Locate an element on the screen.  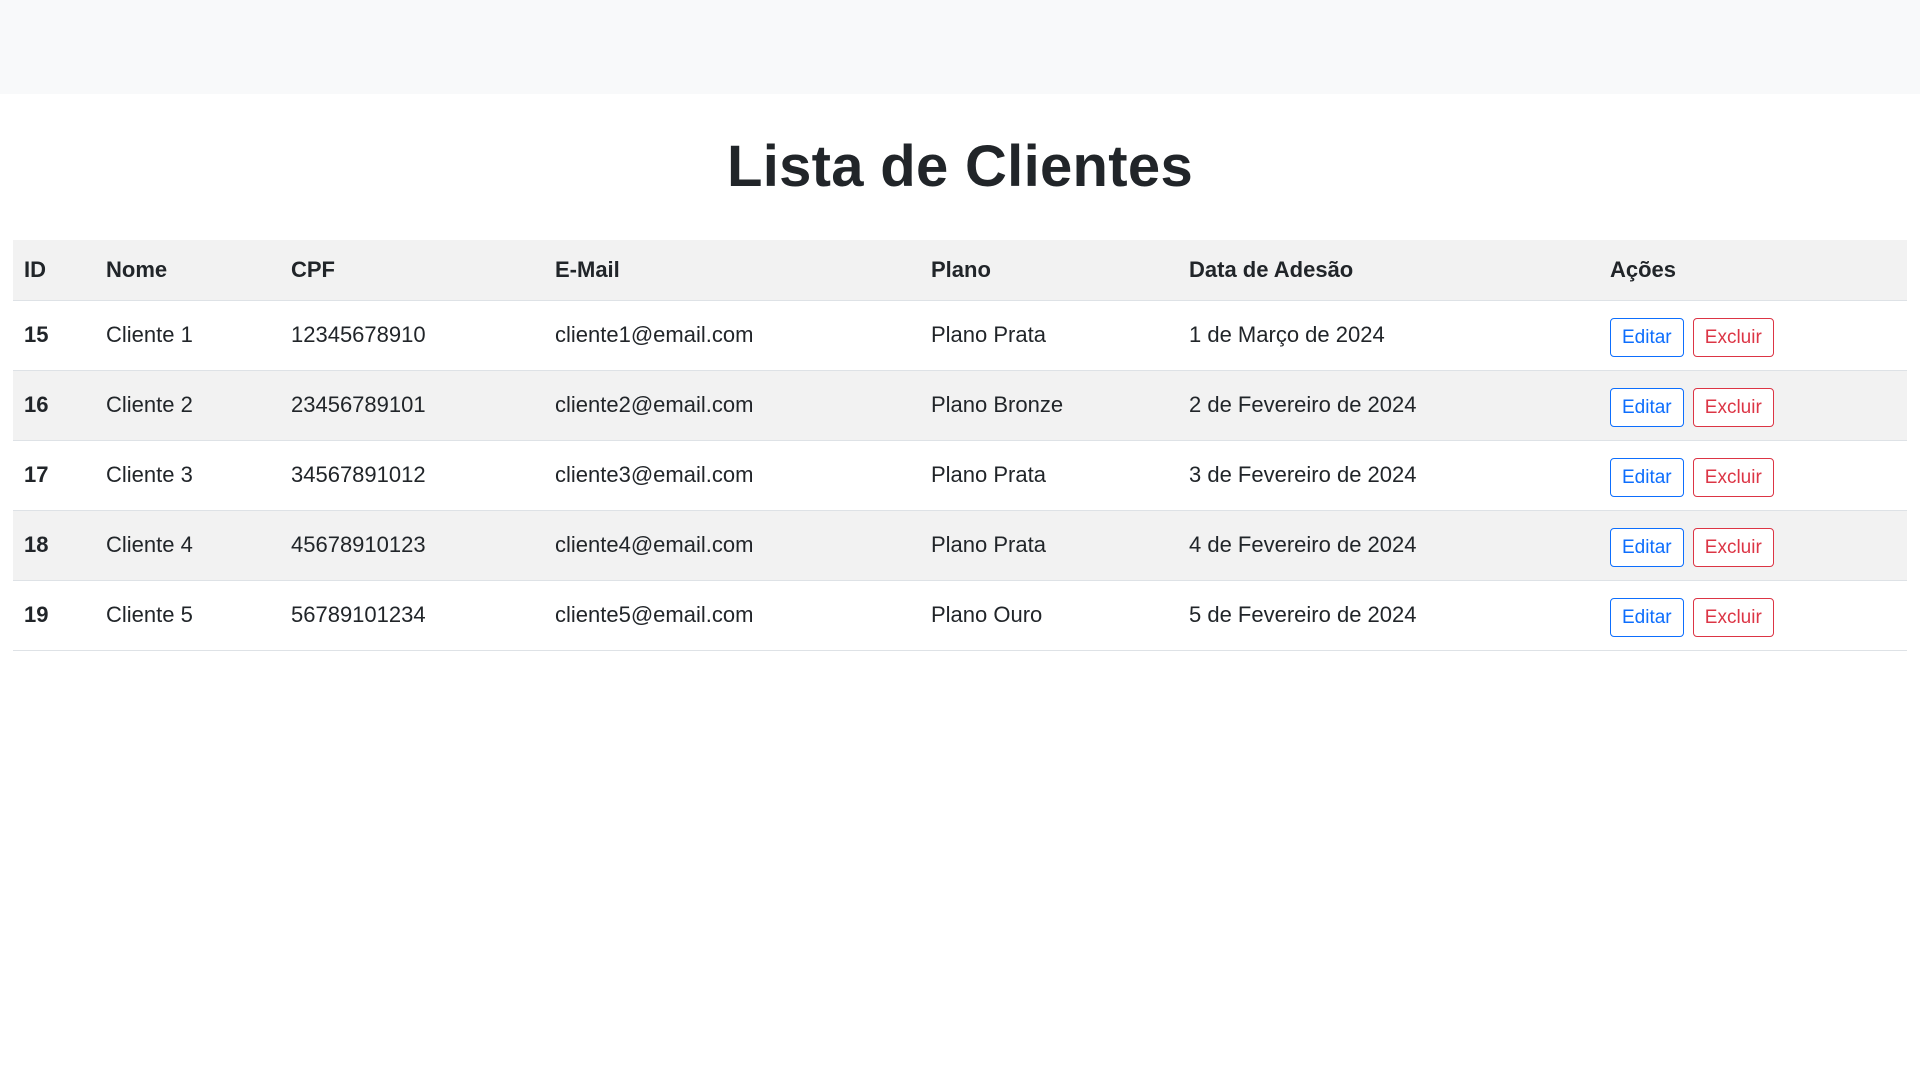
cell-nome: Cliente 1 is located at coordinates (149, 334).